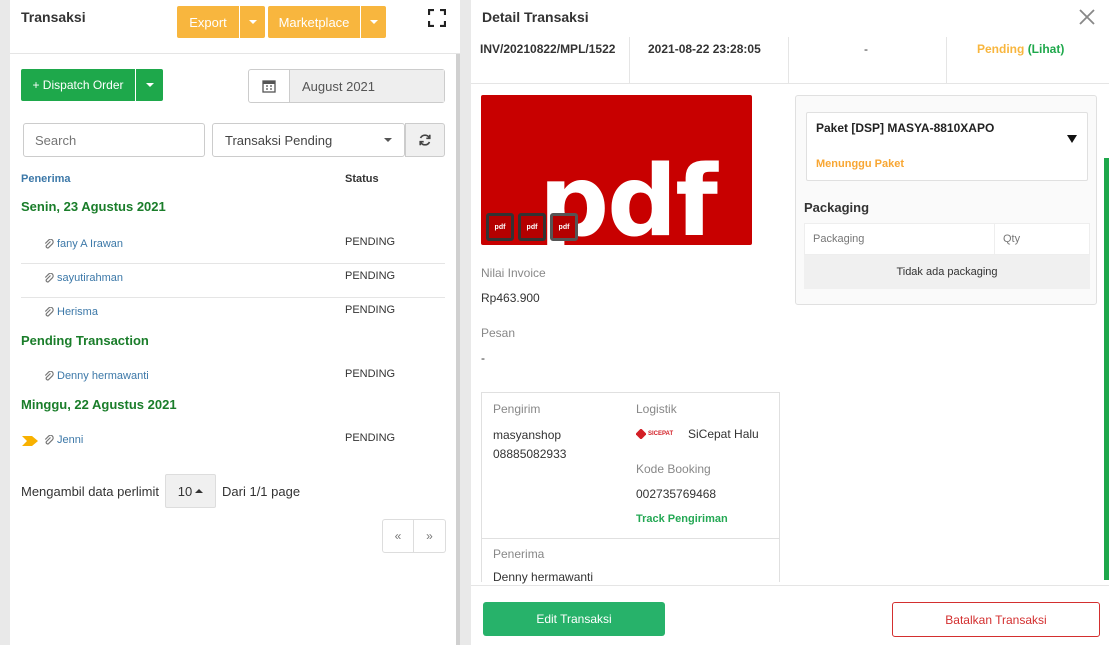 Image resolution: width=1109 pixels, height=645 pixels. I want to click on dispatch-order-button: + Dispatch Order, so click(78, 85).